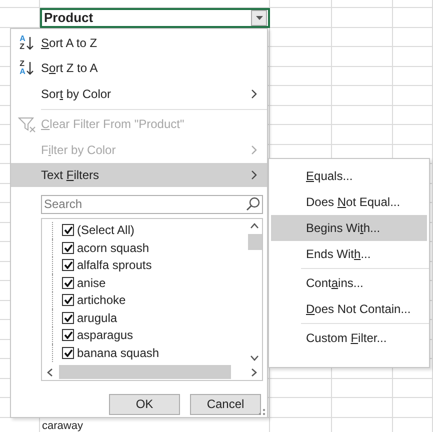 This screenshot has width=433, height=432. Describe the element at coordinates (105, 335) in the screenshot. I see `list-item-label: asparagus` at that location.